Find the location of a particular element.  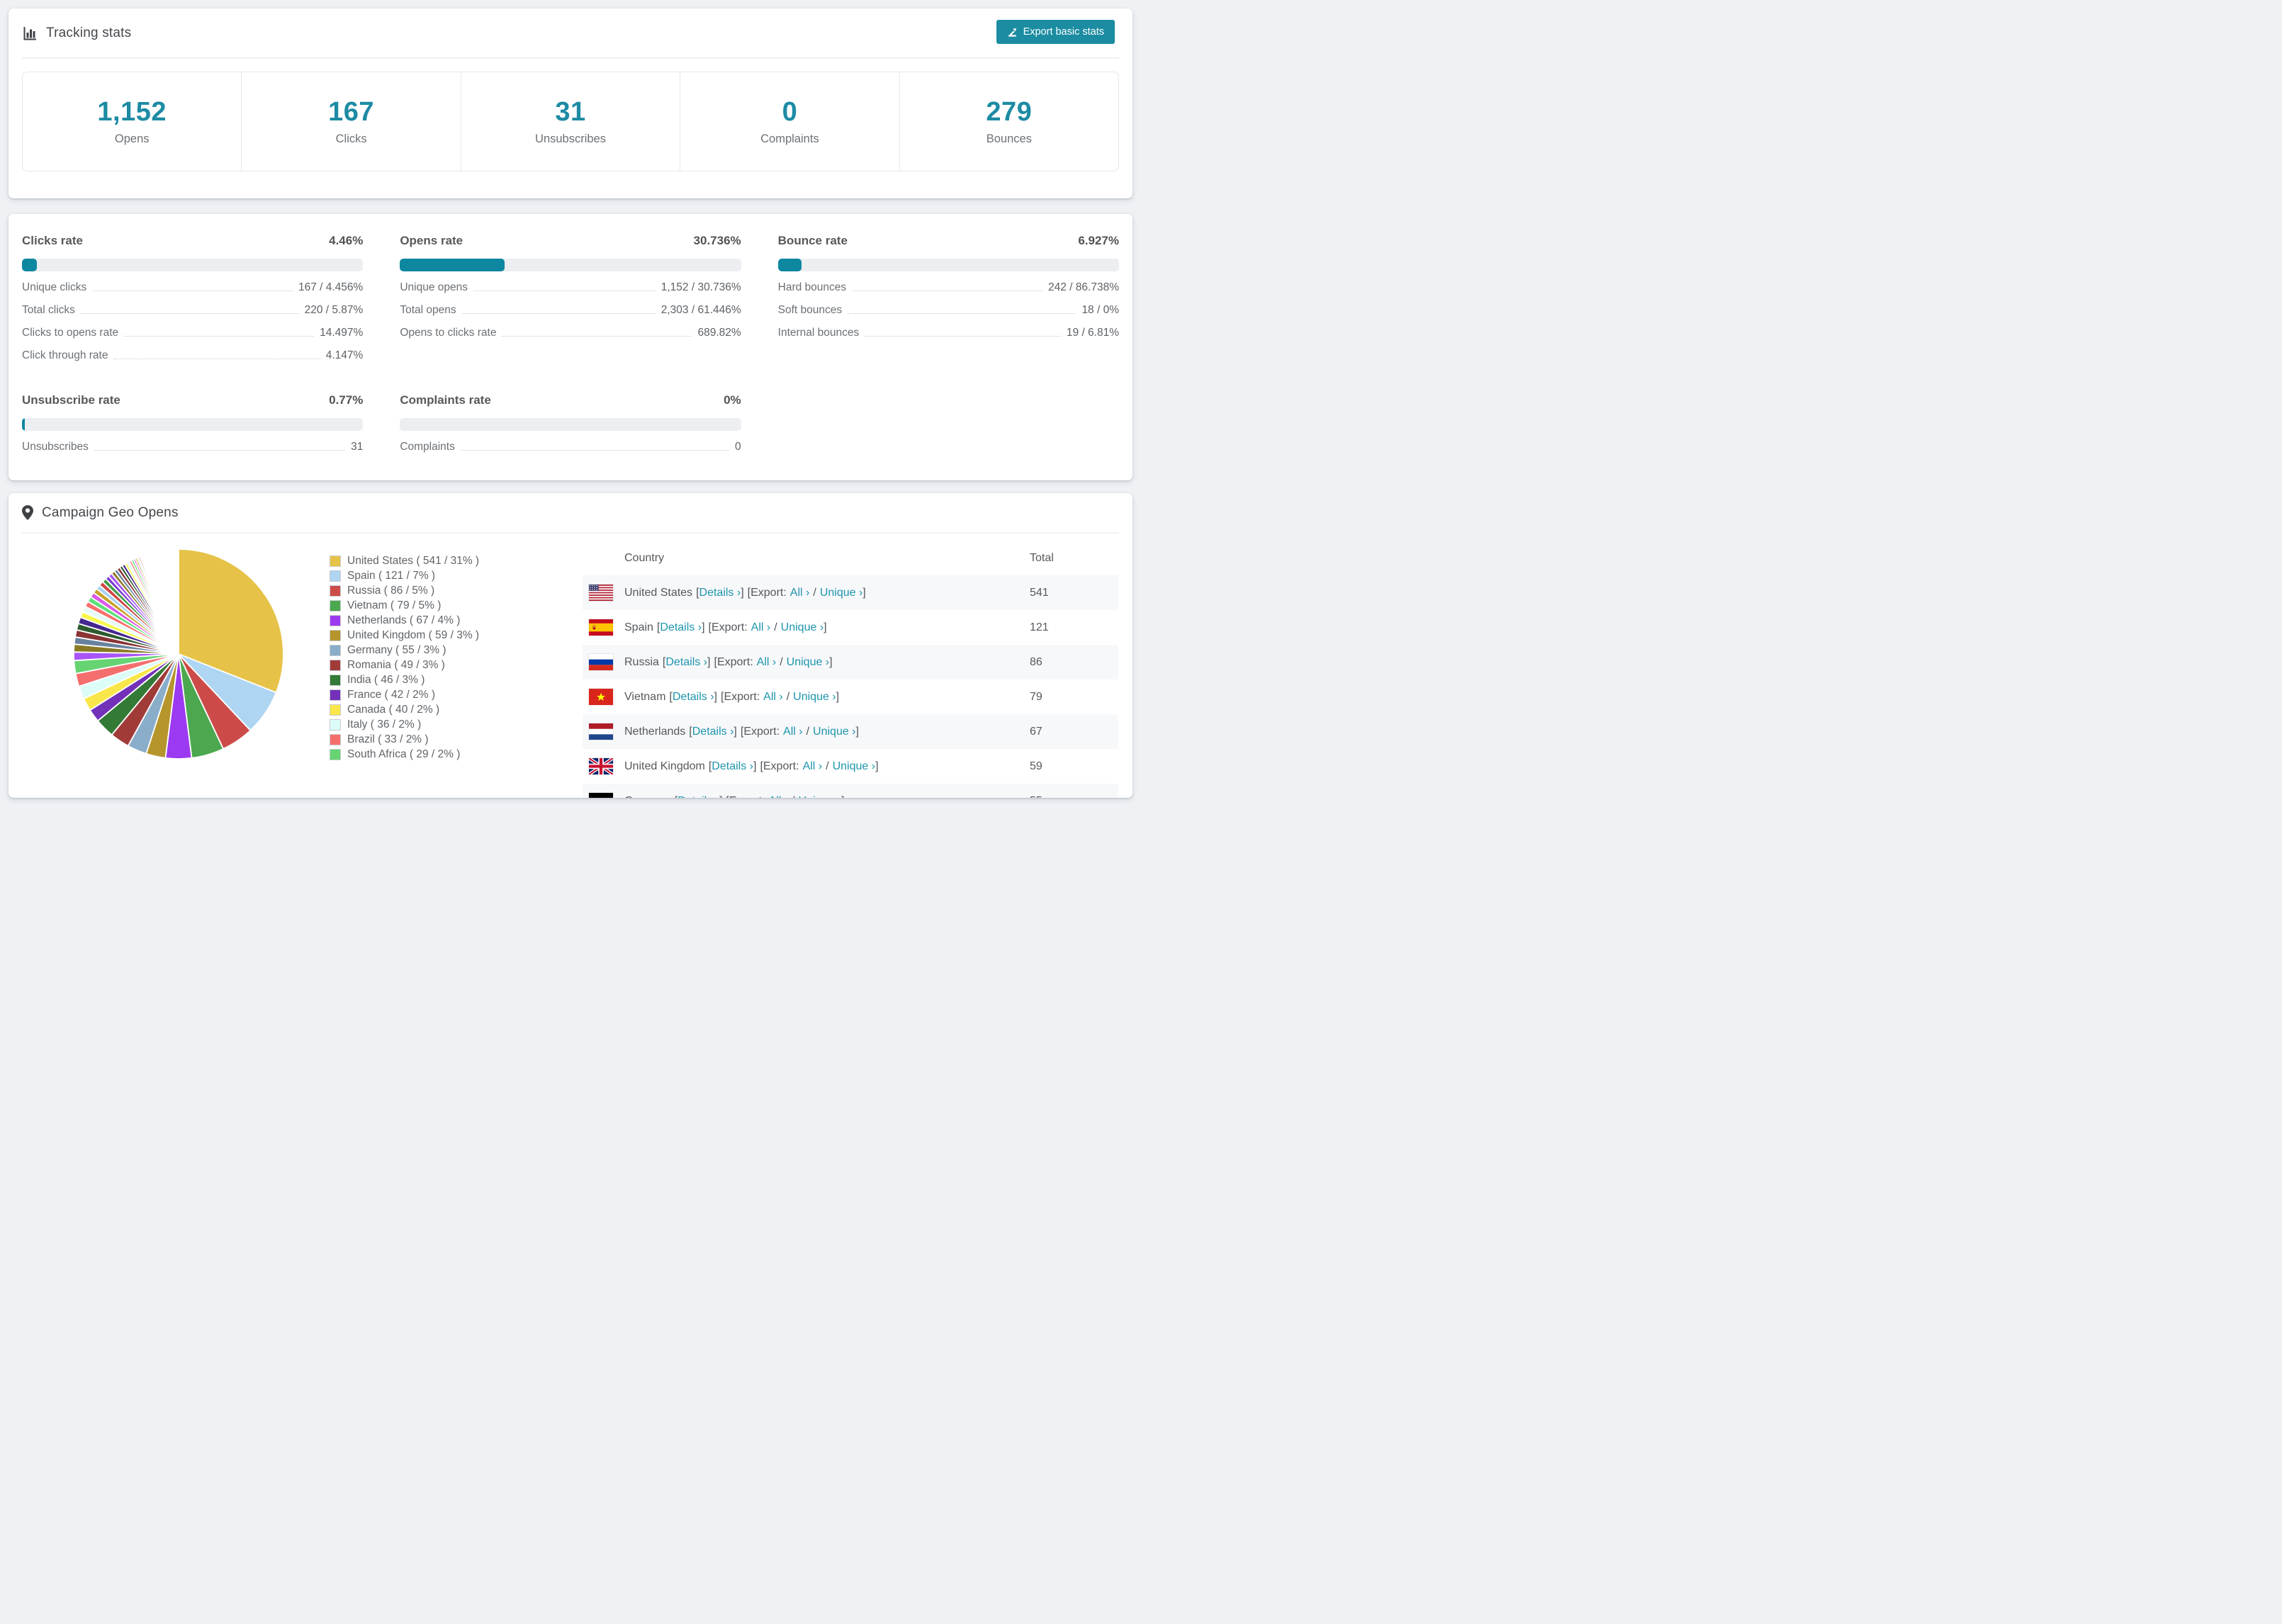

legend-item-netherlands: Netherlands ( 67 / 4% ) is located at coordinates (404, 620).